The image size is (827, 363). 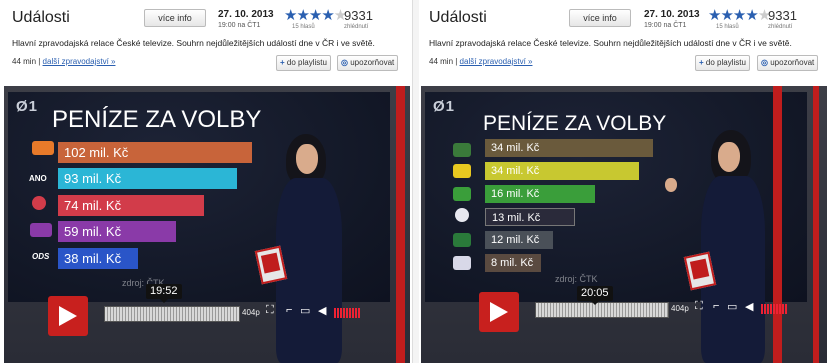 I want to click on party-logo-spo, so click(x=462, y=150).